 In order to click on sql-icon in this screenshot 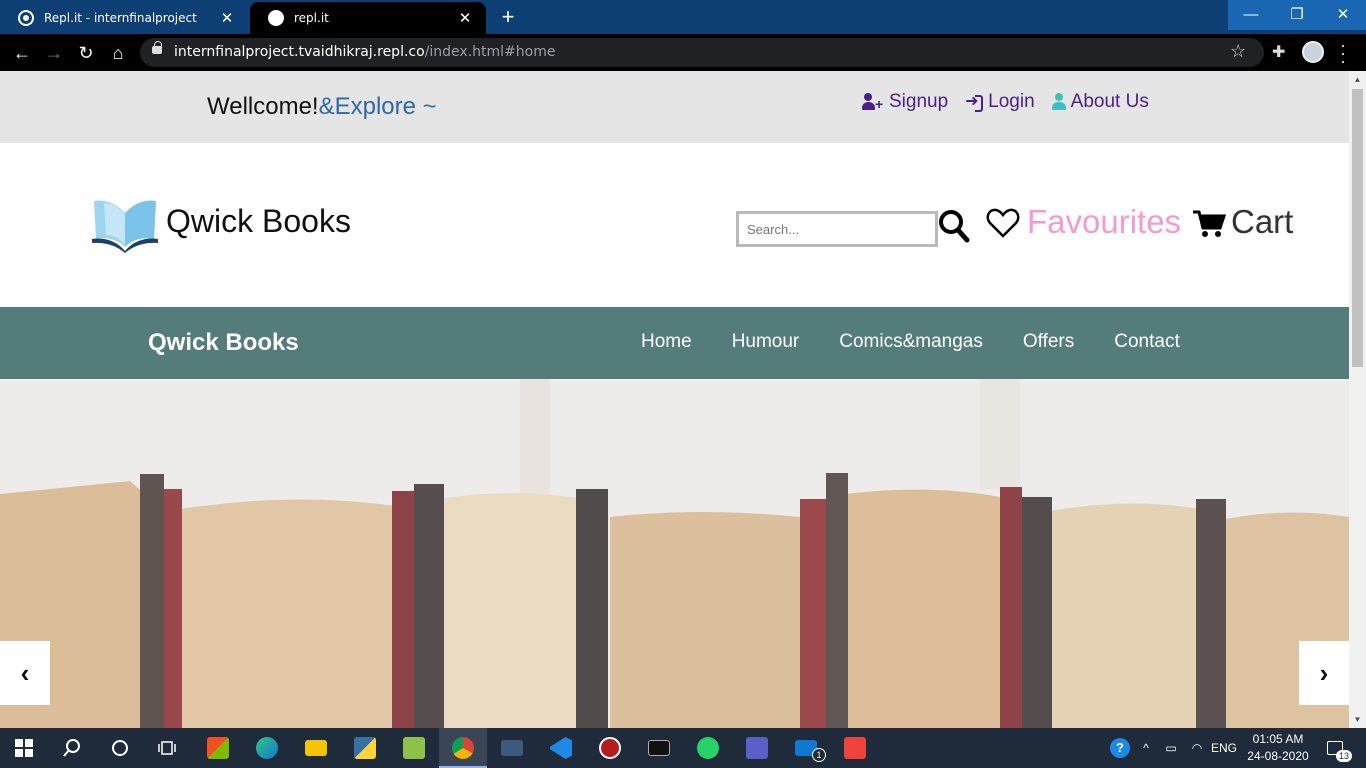, I will do `click(512, 748)`.